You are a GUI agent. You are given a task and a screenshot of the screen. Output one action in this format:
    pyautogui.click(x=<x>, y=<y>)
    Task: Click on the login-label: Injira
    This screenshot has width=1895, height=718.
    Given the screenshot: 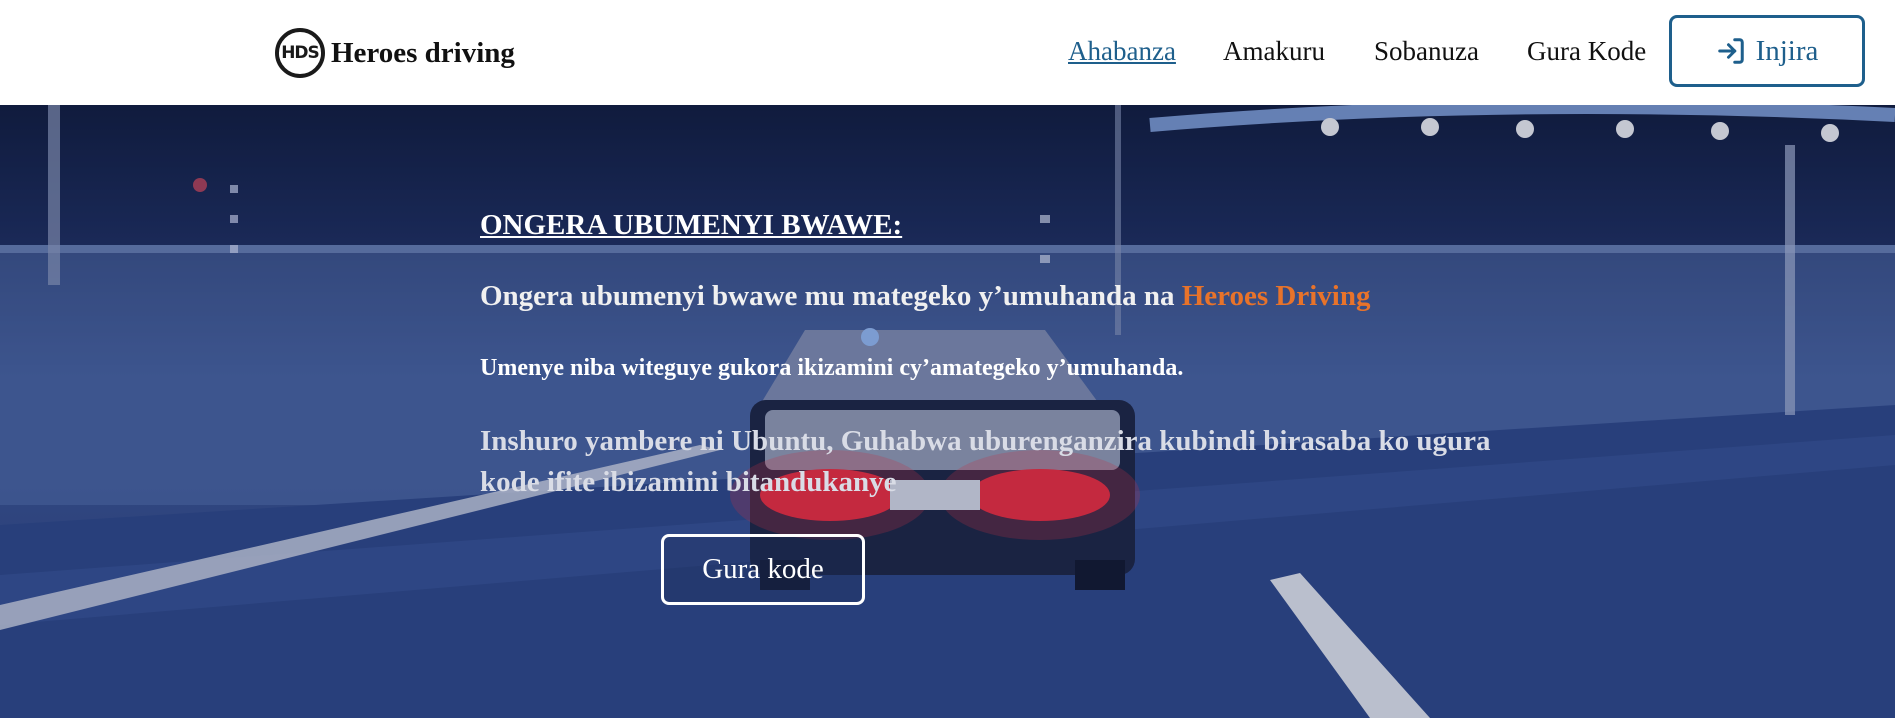 What is the action you would take?
    pyautogui.click(x=1787, y=50)
    